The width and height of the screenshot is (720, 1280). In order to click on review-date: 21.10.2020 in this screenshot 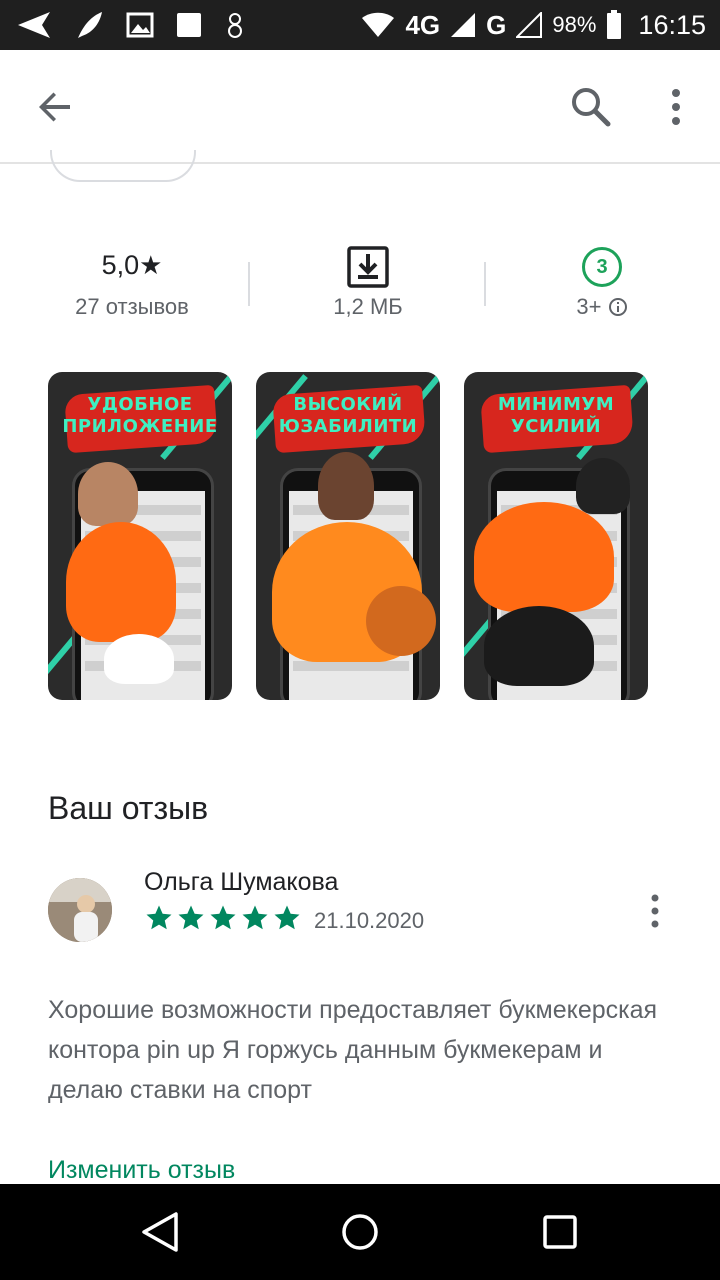, I will do `click(369, 920)`.